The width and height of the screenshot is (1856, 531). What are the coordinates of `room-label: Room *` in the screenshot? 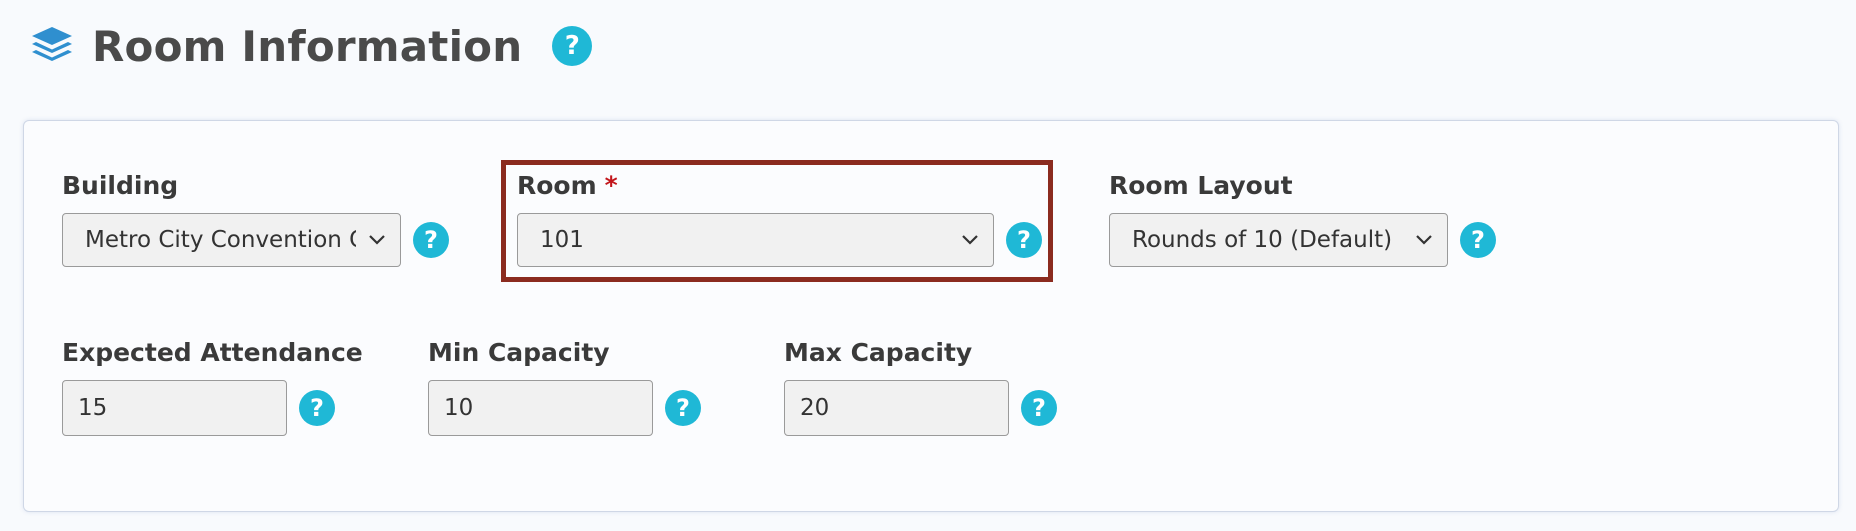 It's located at (779, 186).